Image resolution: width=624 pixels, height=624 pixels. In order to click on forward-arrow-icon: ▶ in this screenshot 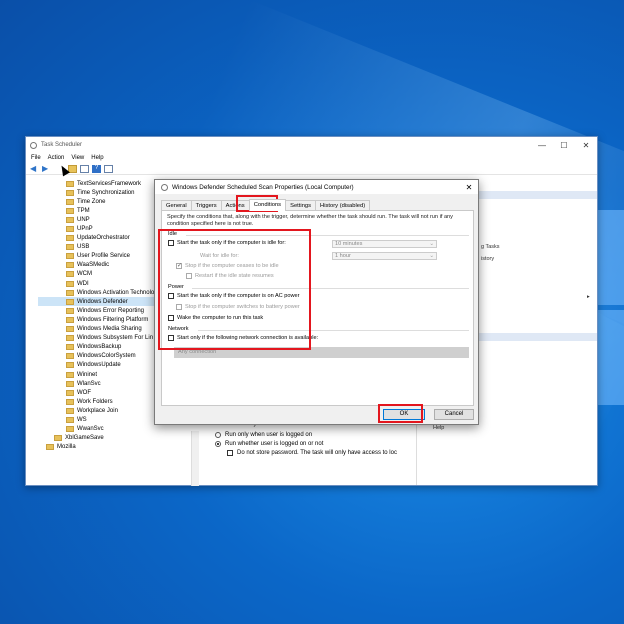, I will do `click(46, 168)`.